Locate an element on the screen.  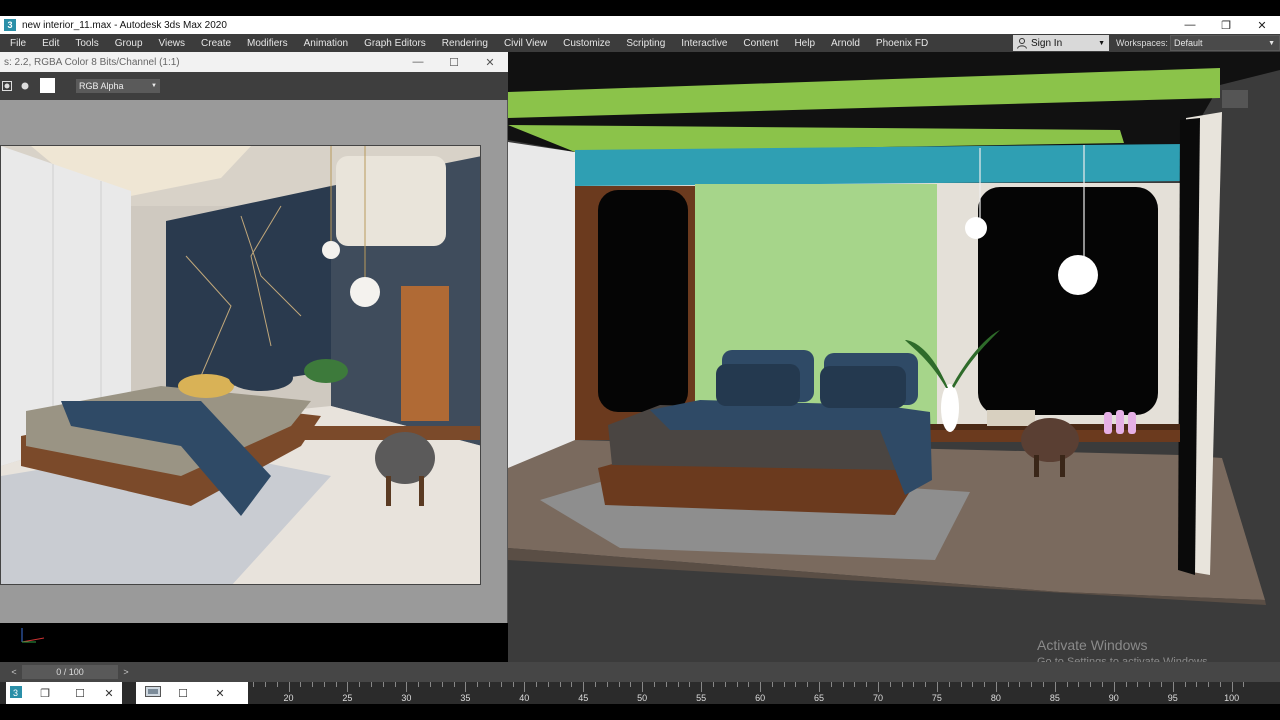
menu-rendering: Rendering is located at coordinates (465, 43).